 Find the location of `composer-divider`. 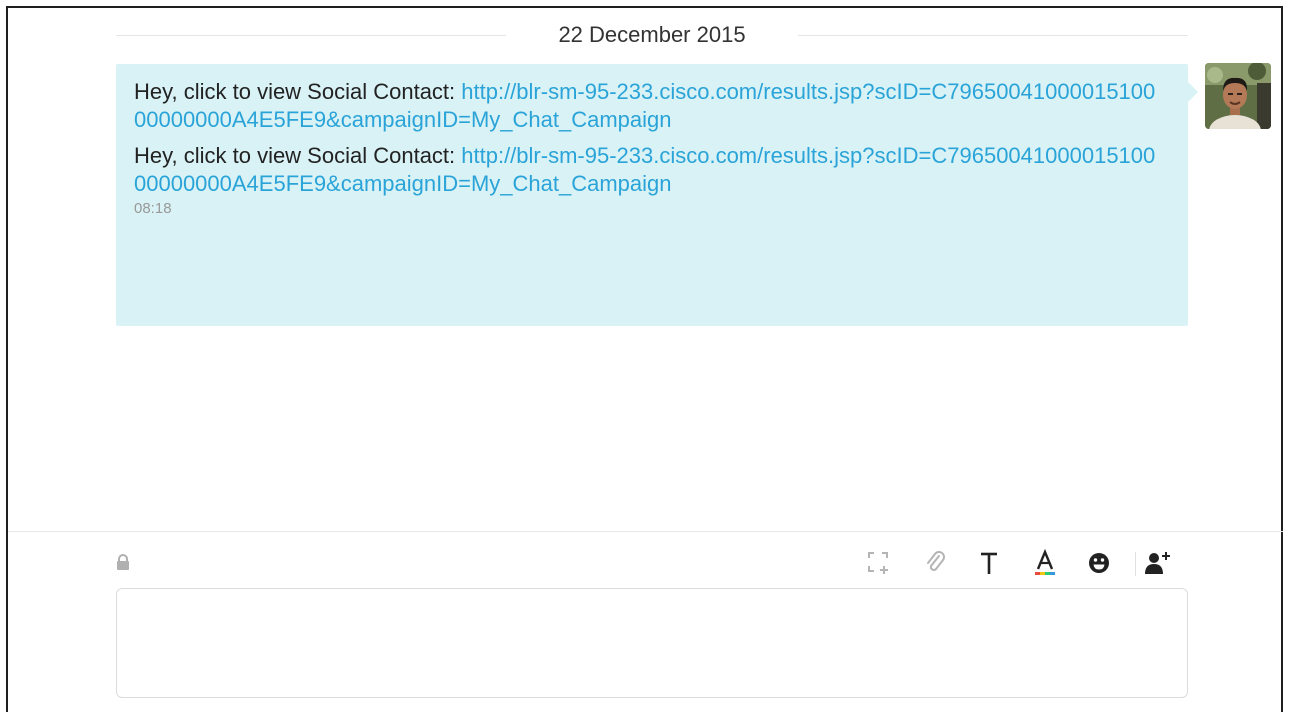

composer-divider is located at coordinates (645, 531).